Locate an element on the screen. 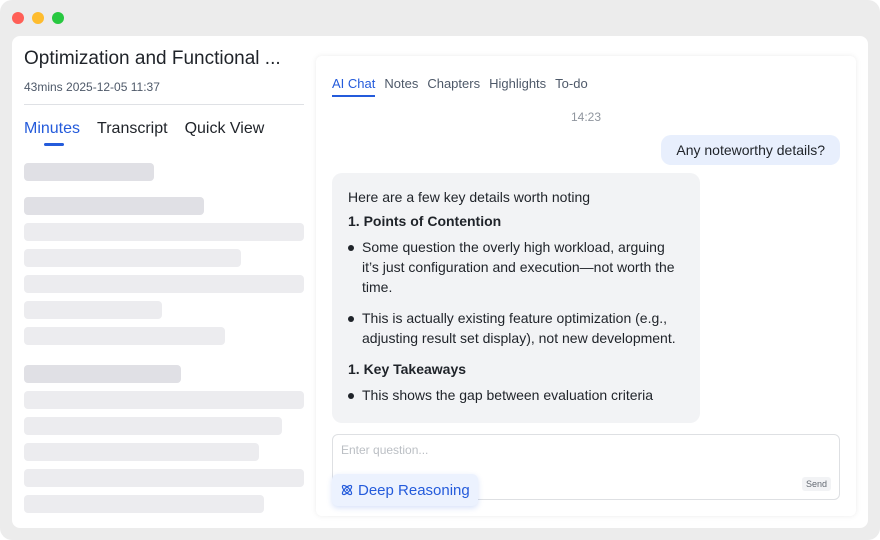 The image size is (880, 540). tab-ai-chat: AI Chat is located at coordinates (354, 86).